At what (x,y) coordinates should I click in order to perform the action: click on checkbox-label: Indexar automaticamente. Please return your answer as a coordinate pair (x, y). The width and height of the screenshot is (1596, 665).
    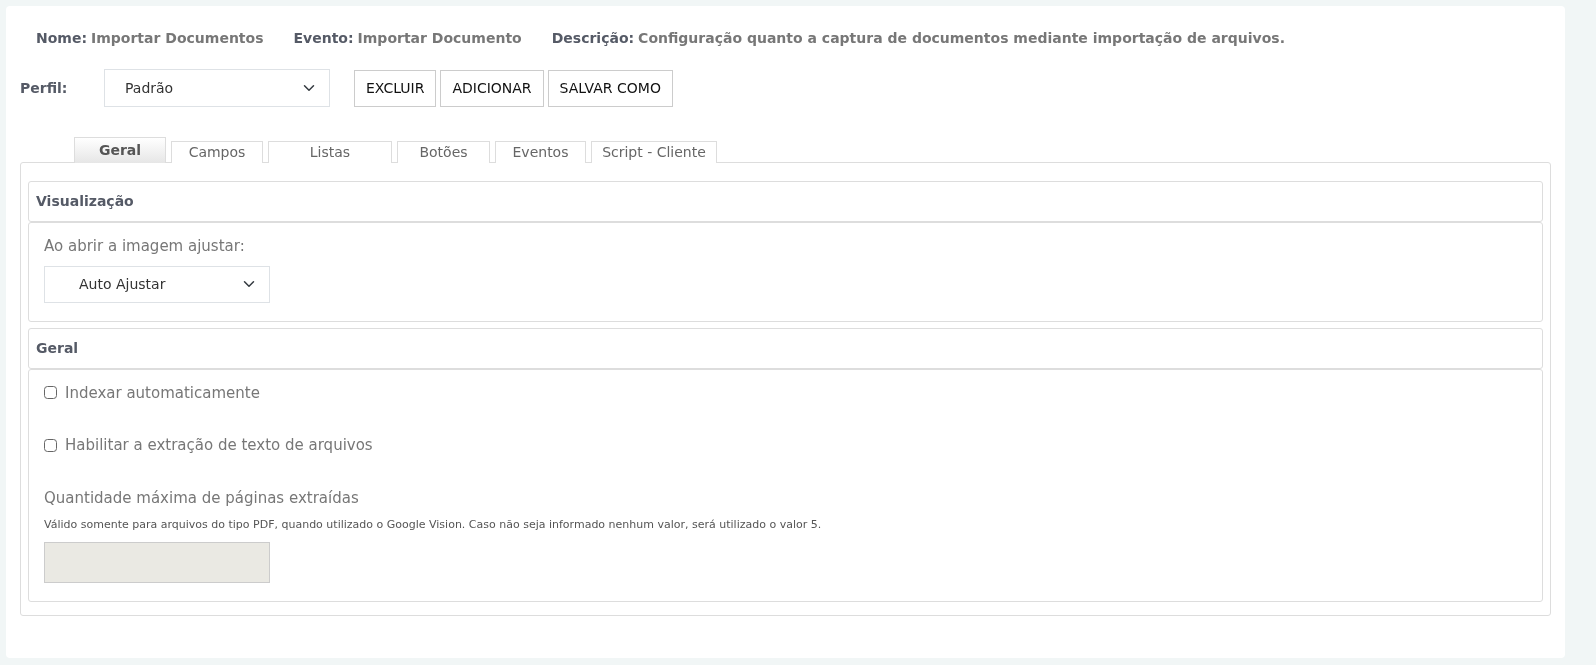
    Looking at the image, I should click on (162, 393).